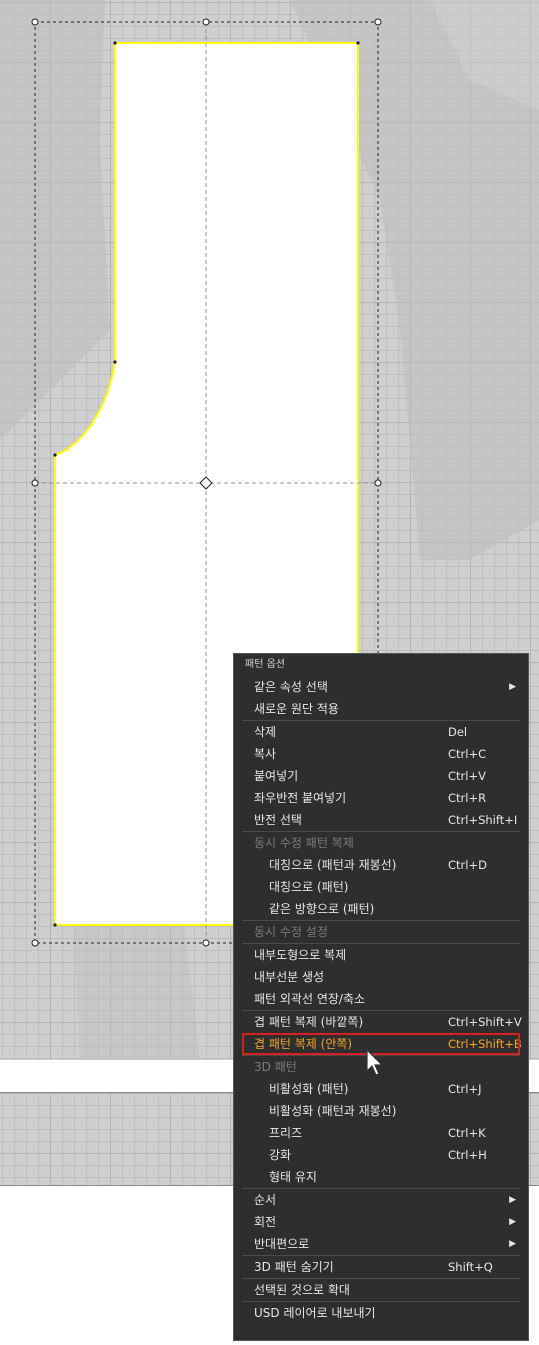 This screenshot has width=539, height=1345. I want to click on menu-item-shortcut: Ctrl+J, so click(465, 1089).